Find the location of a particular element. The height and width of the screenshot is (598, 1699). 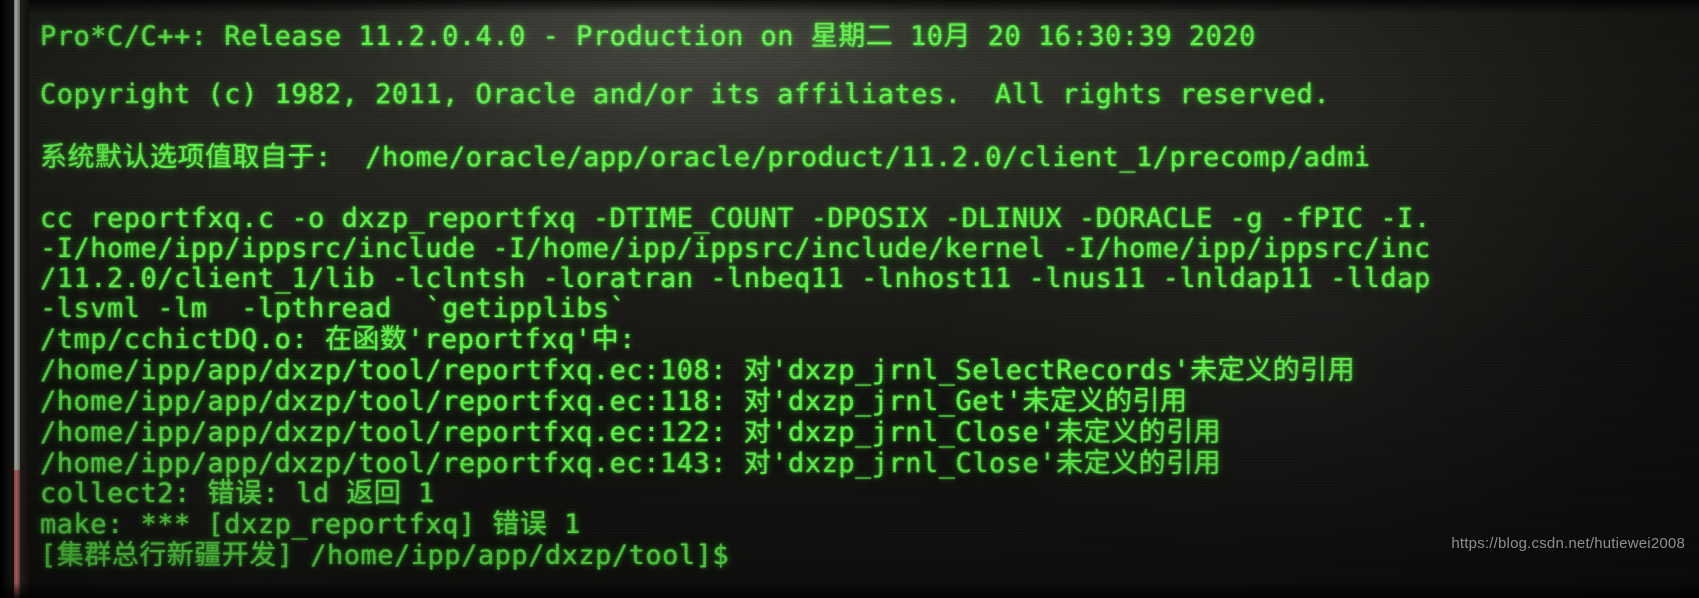

monitor-bezel-shadow is located at coordinates (24, 299).